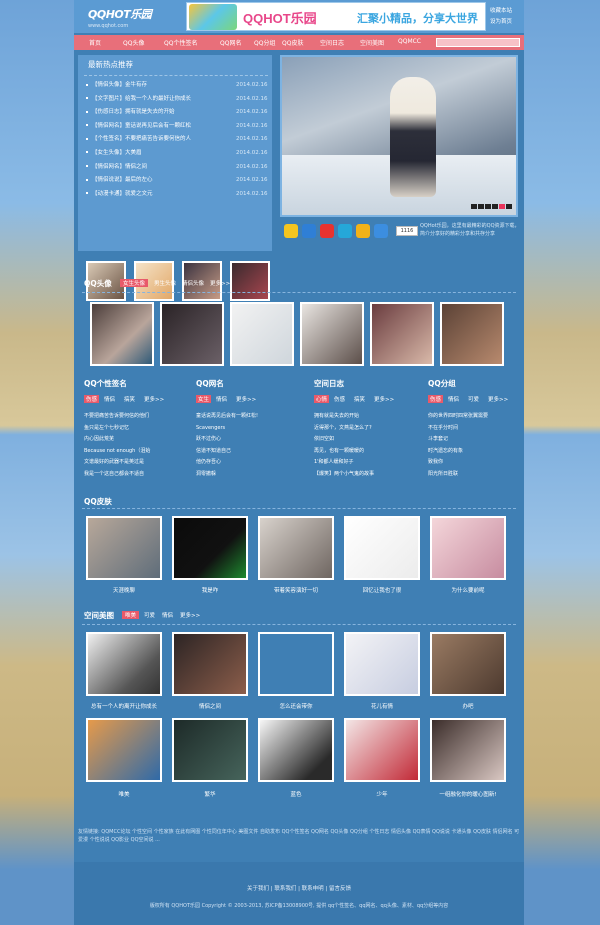 The height and width of the screenshot is (925, 600). What do you see at coordinates (345, 231) in the screenshot?
I see `tencent-weibo-icon` at bounding box center [345, 231].